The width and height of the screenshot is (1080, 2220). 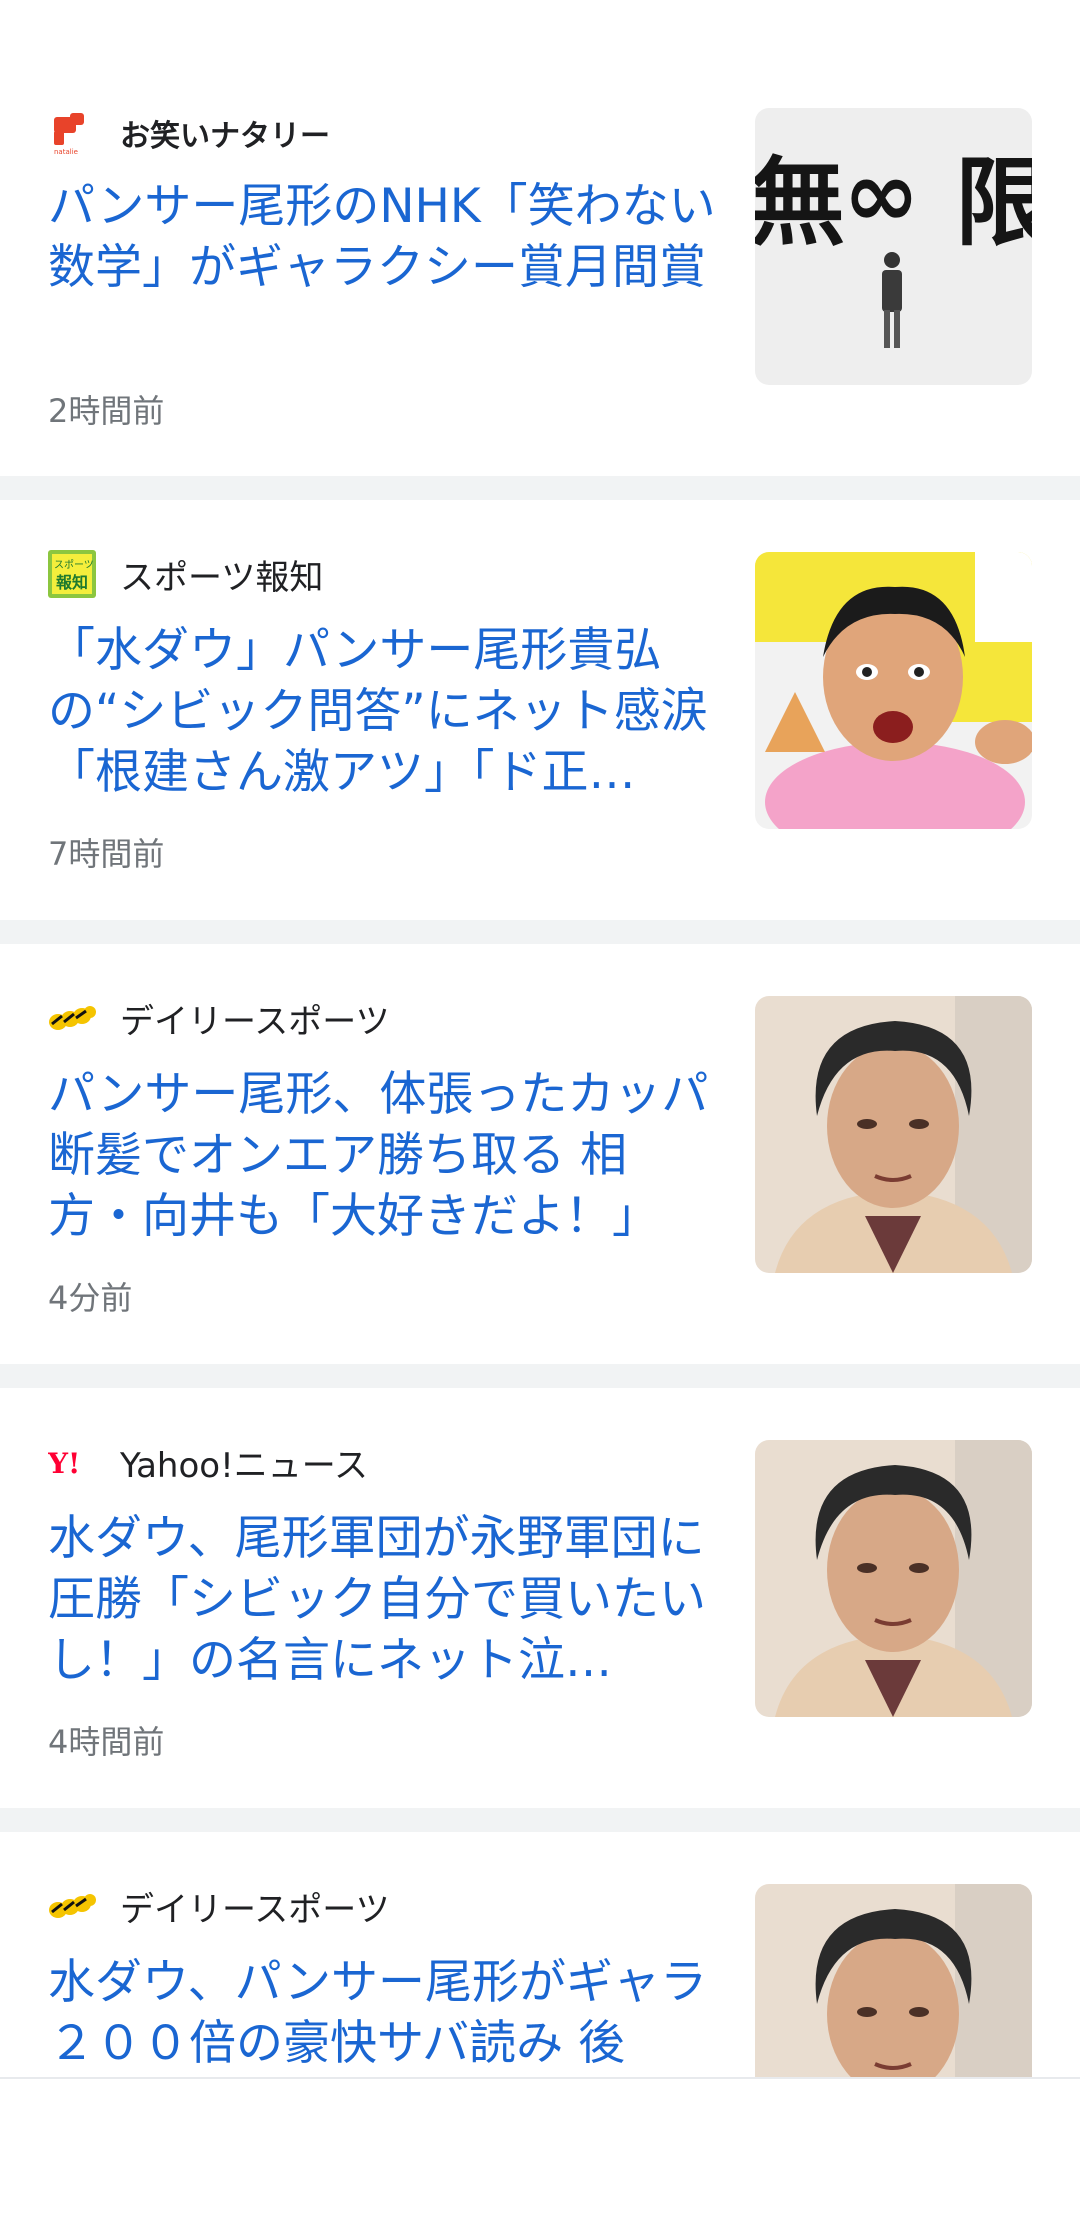 I want to click on svg-text: 無, so click(x=800, y=203).